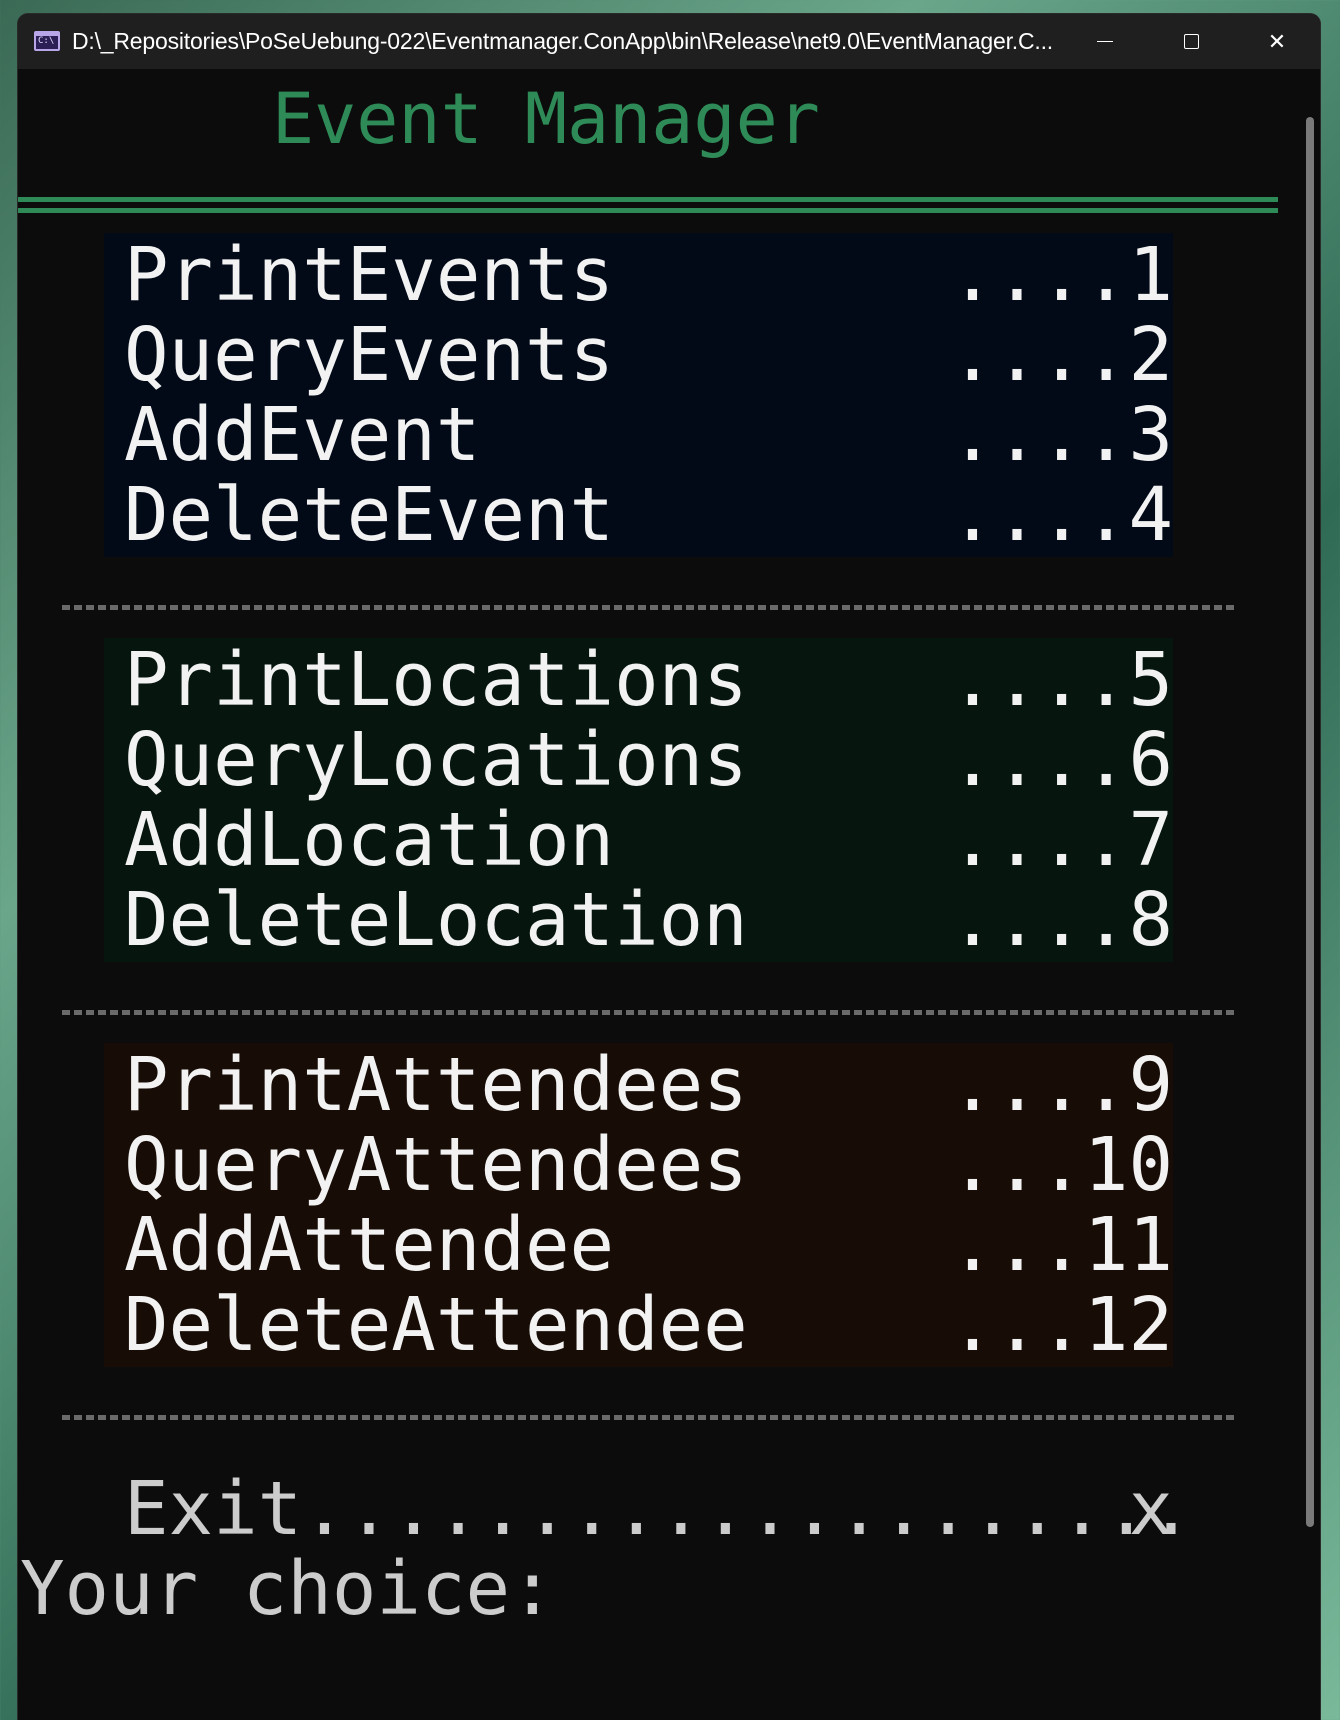  I want to click on menu-item-add-event: AddEvent ....3, so click(638, 435).